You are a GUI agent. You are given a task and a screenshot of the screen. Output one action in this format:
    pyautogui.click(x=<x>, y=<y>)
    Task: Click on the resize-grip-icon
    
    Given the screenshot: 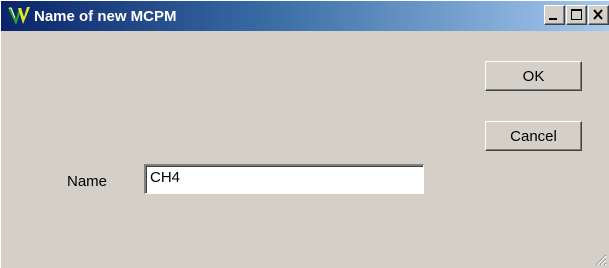 What is the action you would take?
    pyautogui.click(x=600, y=259)
    